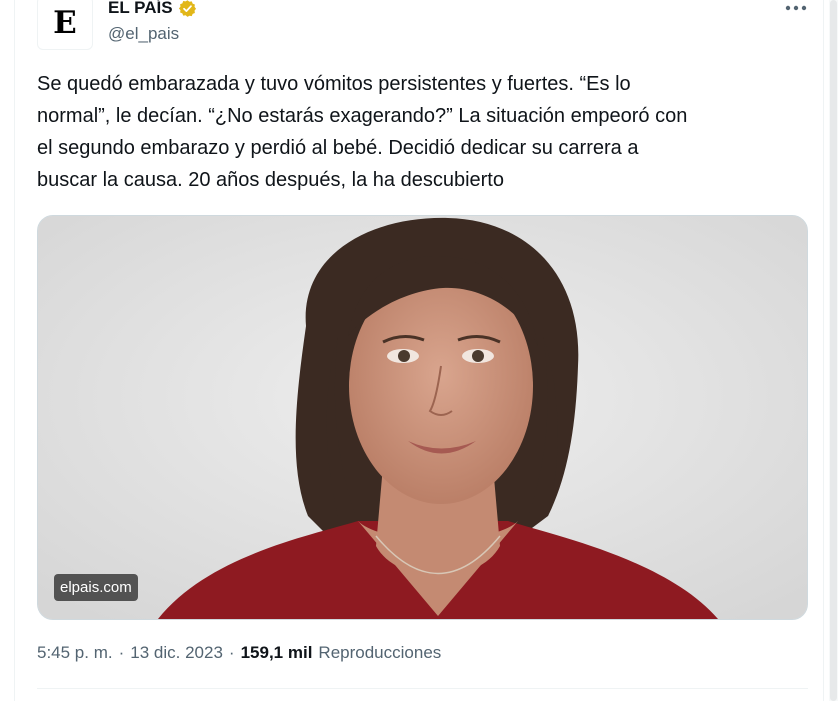  What do you see at coordinates (422, 688) in the screenshot?
I see `divider` at bounding box center [422, 688].